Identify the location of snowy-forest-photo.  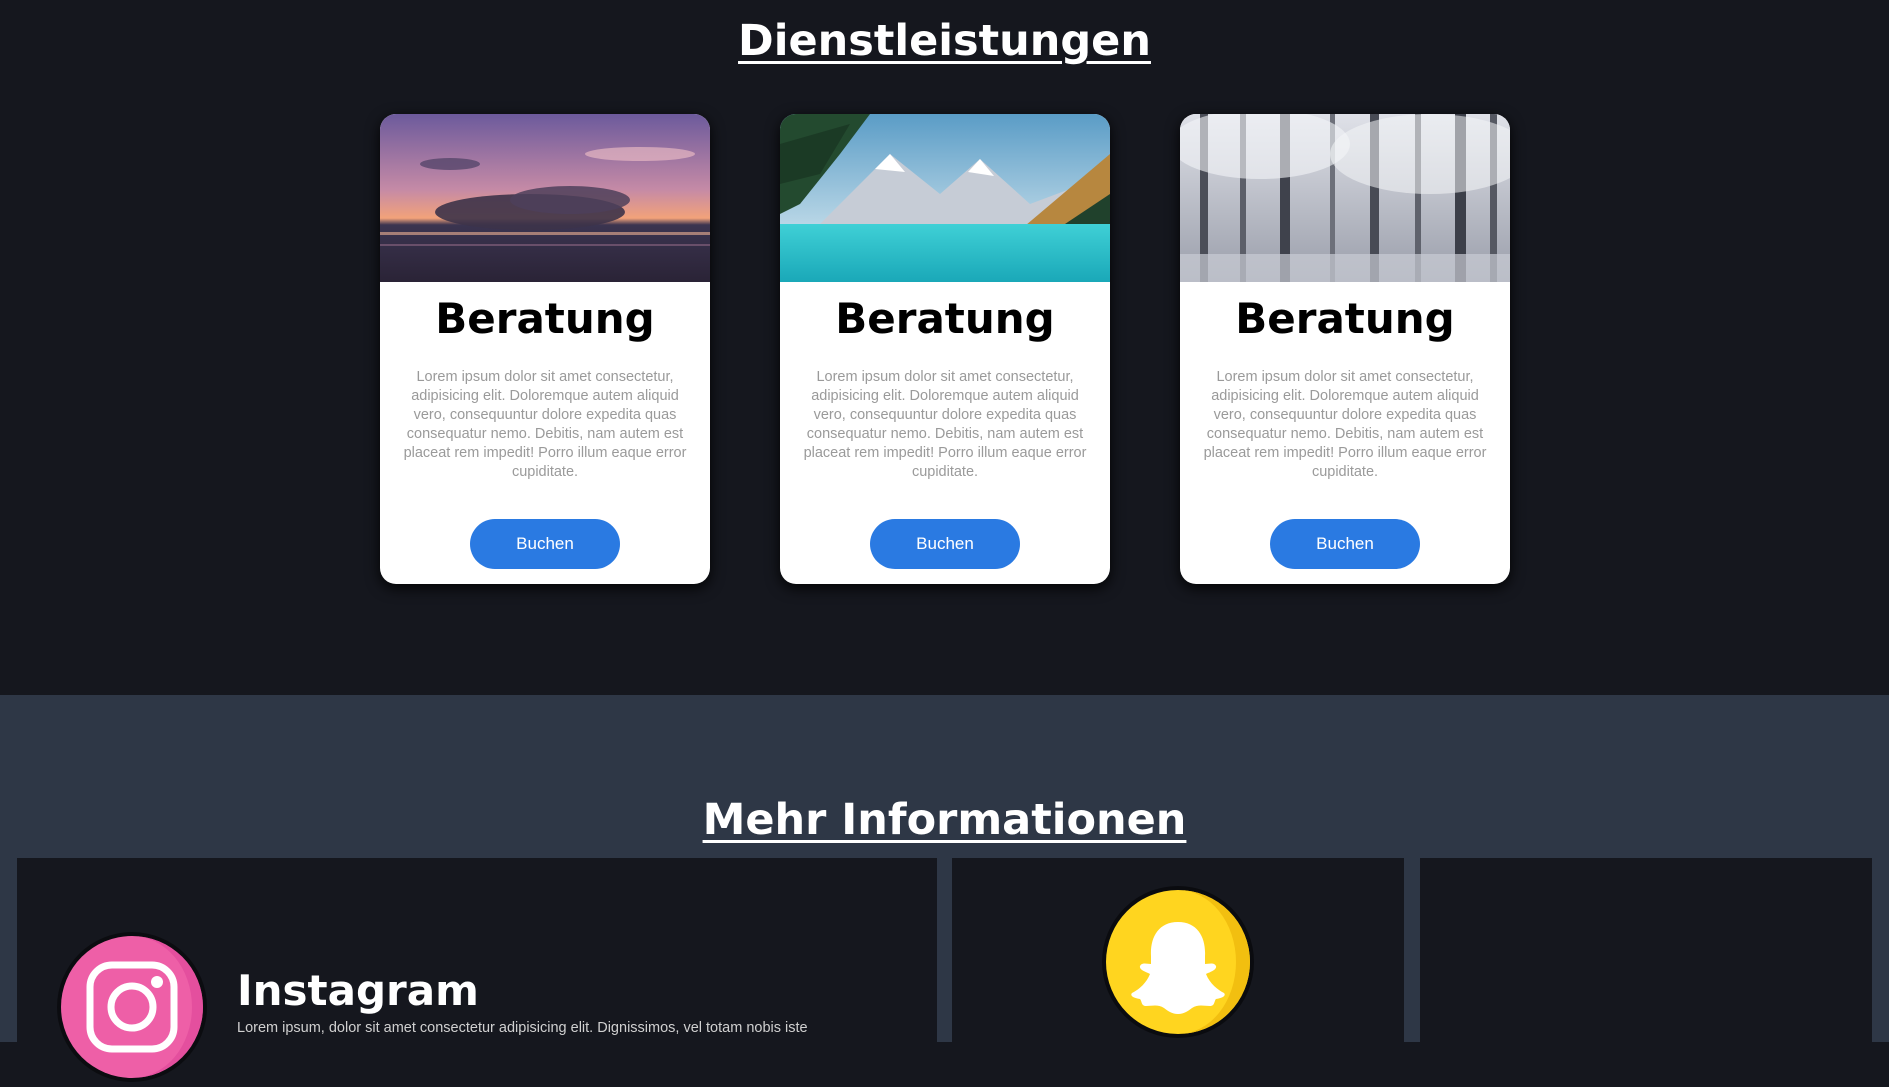
(1345, 198).